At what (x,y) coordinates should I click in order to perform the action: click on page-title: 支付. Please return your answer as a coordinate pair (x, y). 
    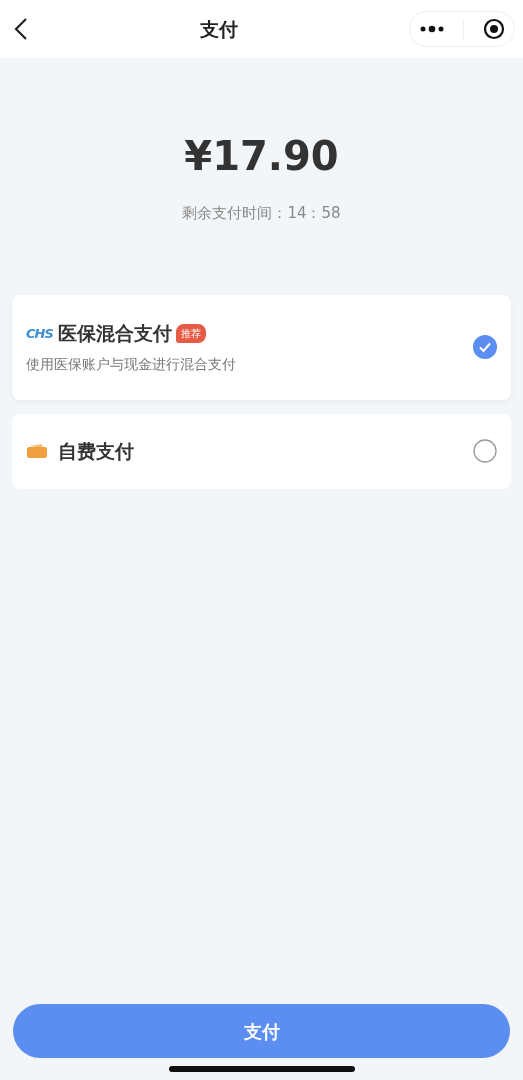
    Looking at the image, I should click on (218, 29).